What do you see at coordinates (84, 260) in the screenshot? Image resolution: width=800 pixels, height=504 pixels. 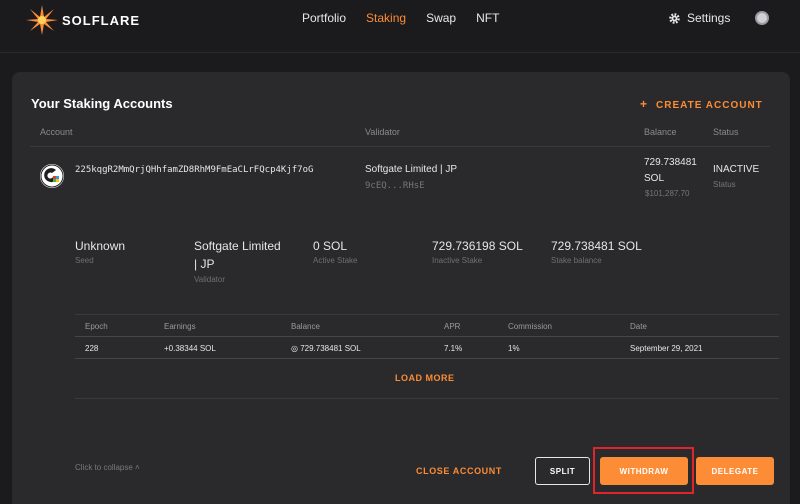 I see `seed-label: Seed` at bounding box center [84, 260].